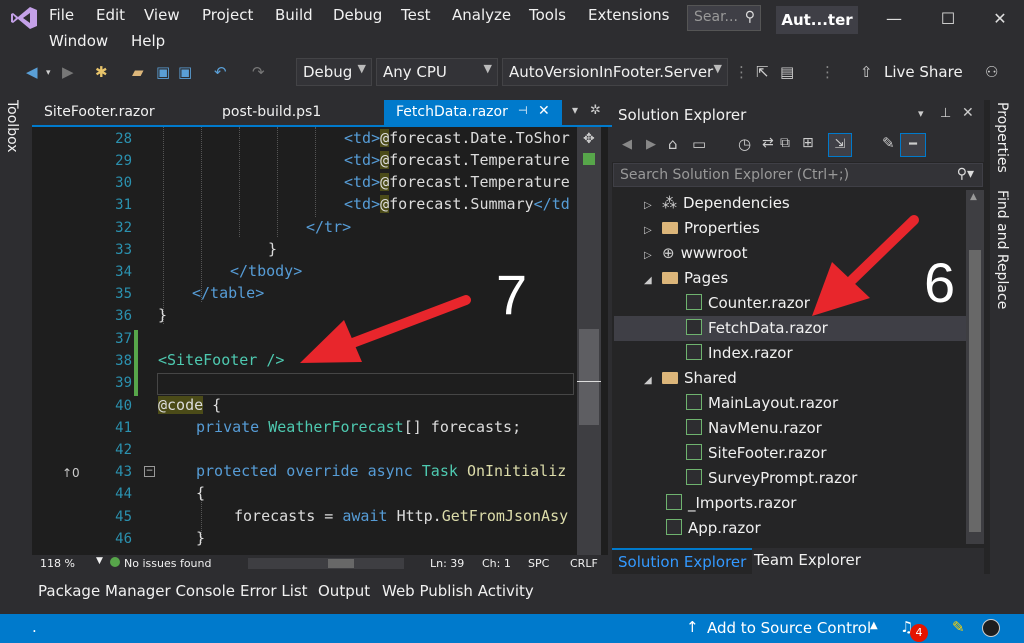 The height and width of the screenshot is (643, 1024). I want to click on annotation-number-7: 7, so click(512, 294).